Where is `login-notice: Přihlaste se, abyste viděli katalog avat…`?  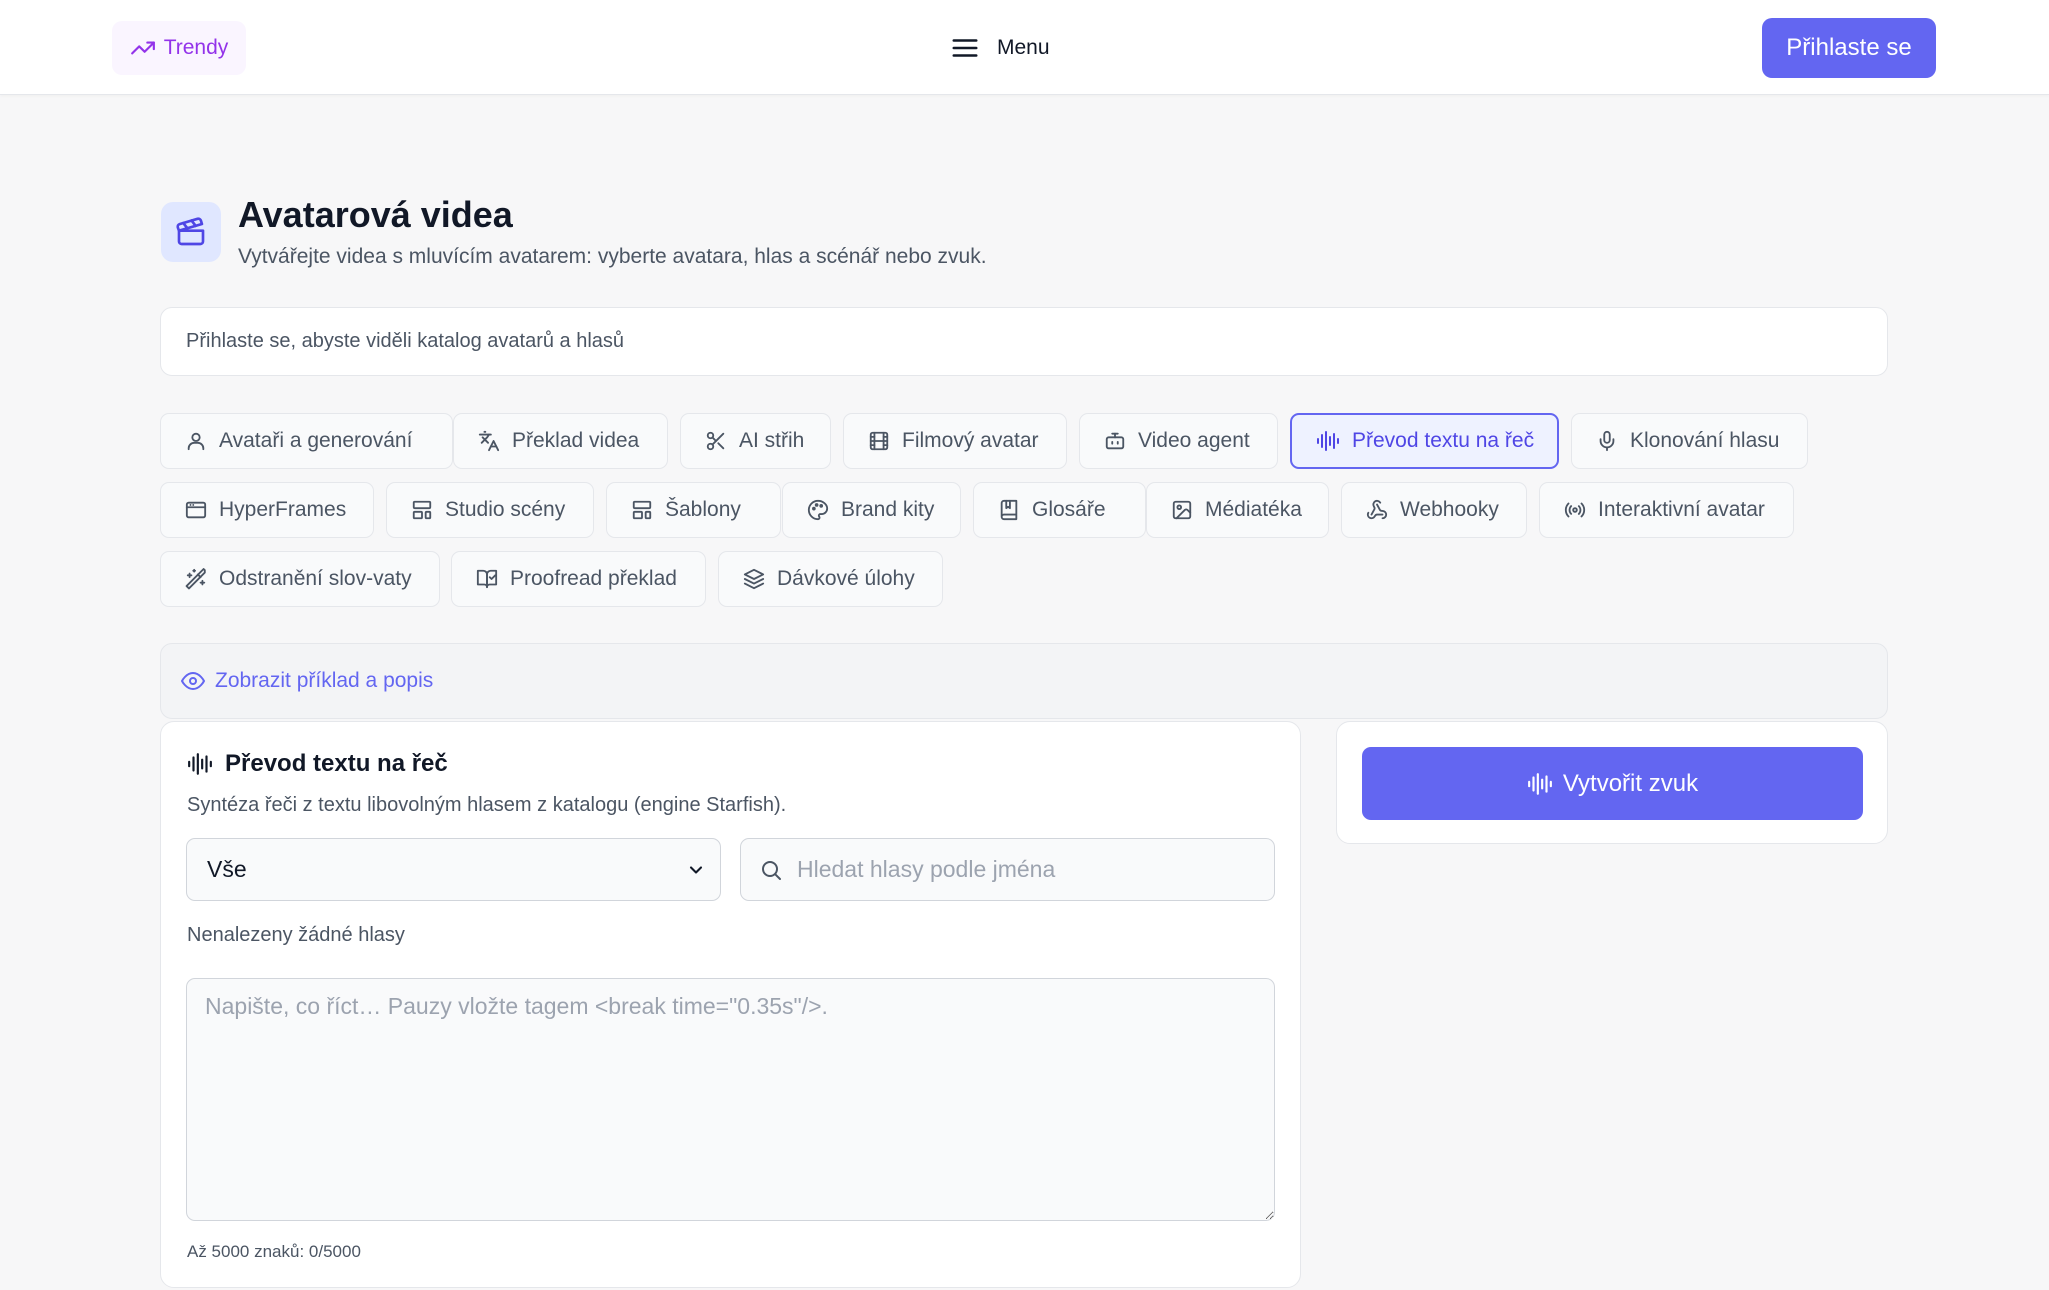 login-notice: Přihlaste se, abyste viděli katalog avat… is located at coordinates (1024, 341).